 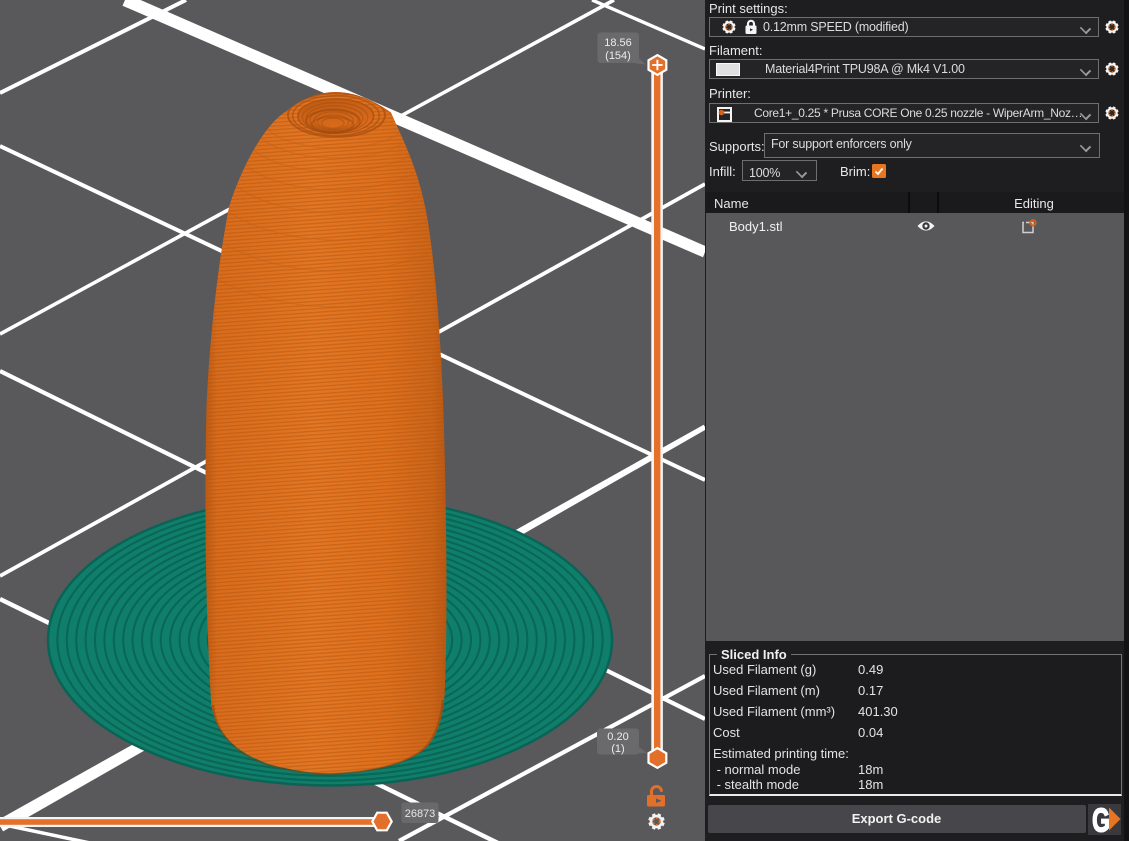 I want to click on svg-text: 0.20, so click(x=617, y=737).